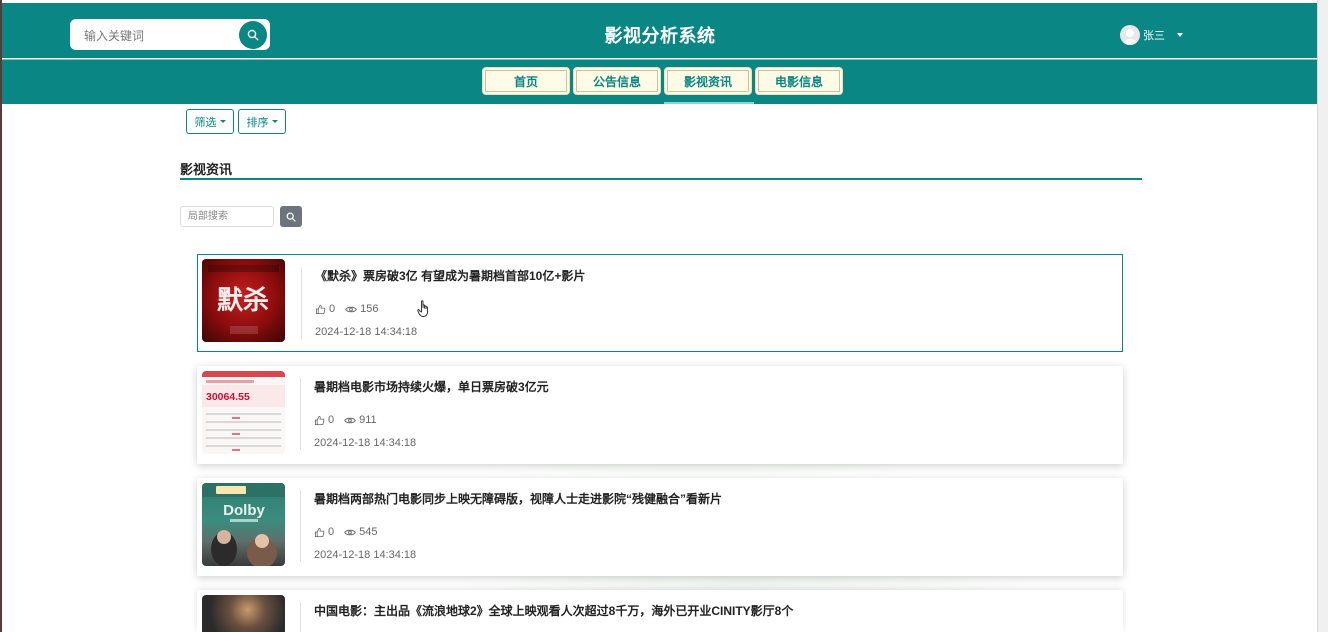 The height and width of the screenshot is (632, 1328). I want to click on main-nav: 首页 公告信息 影视资讯 电影信息, so click(660, 81).